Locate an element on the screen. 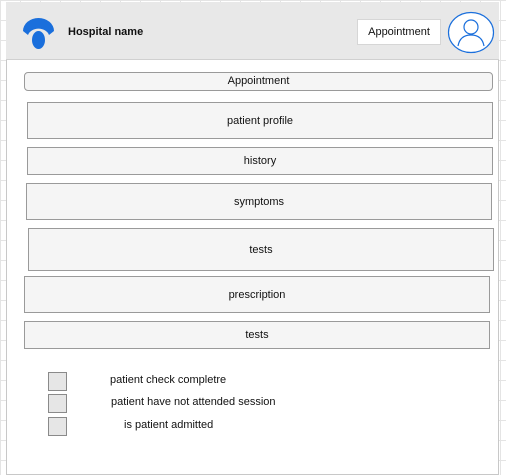  app-header: Hospital name Appointment is located at coordinates (252, 31).